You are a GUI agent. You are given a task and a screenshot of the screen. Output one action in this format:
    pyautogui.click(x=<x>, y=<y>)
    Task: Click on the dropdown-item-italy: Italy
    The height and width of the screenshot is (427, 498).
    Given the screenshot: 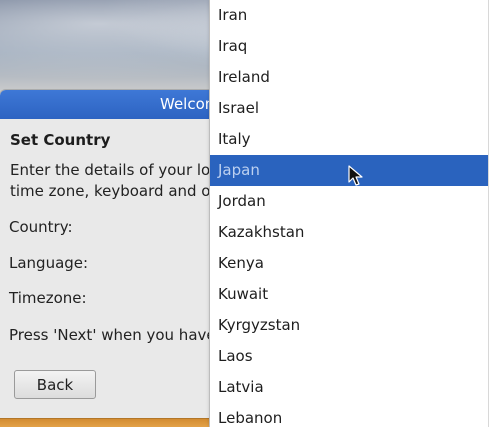 What is the action you would take?
    pyautogui.click(x=349, y=139)
    